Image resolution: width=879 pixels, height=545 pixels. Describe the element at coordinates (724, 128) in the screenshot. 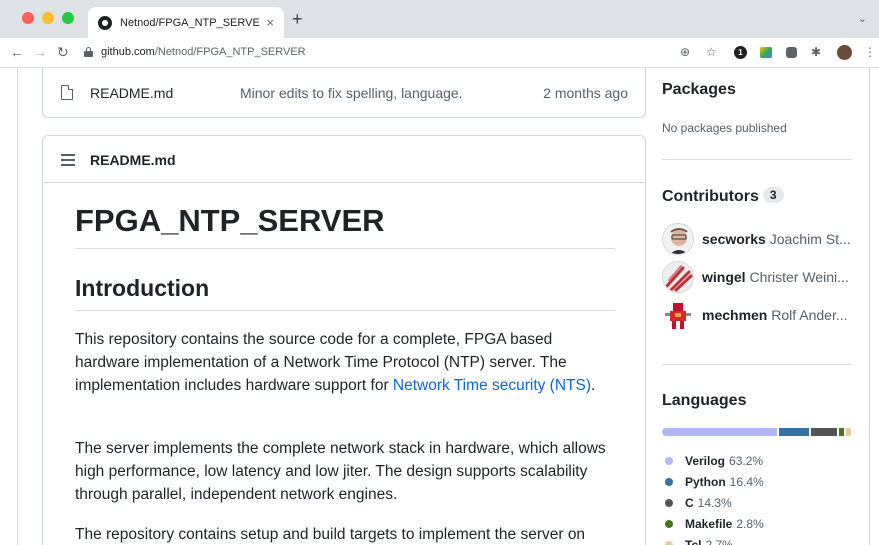

I see `no-packages-text: No packages published` at that location.